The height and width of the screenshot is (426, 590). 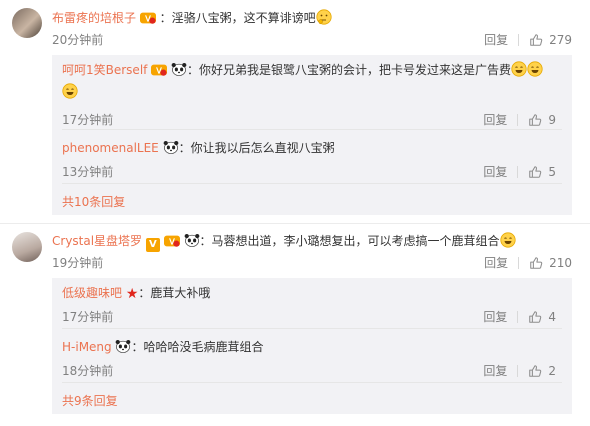 I want to click on username: 呵呵1笑Berself, so click(x=104, y=70).